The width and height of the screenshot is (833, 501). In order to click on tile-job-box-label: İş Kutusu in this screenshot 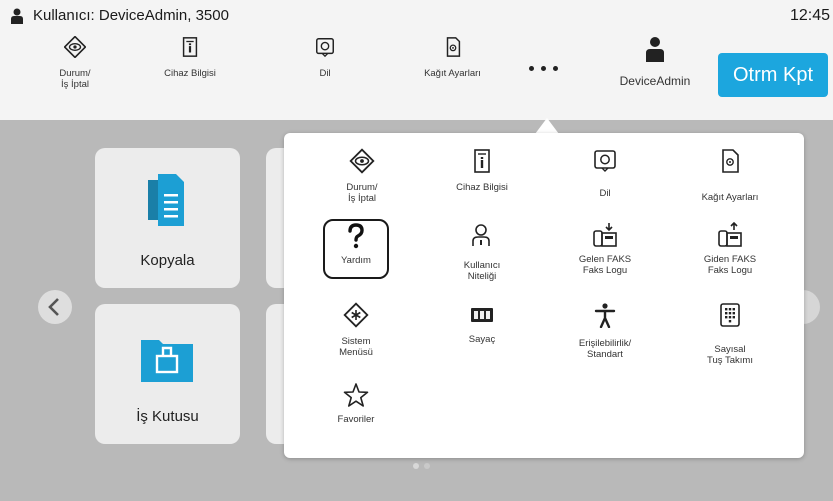, I will do `click(167, 416)`.